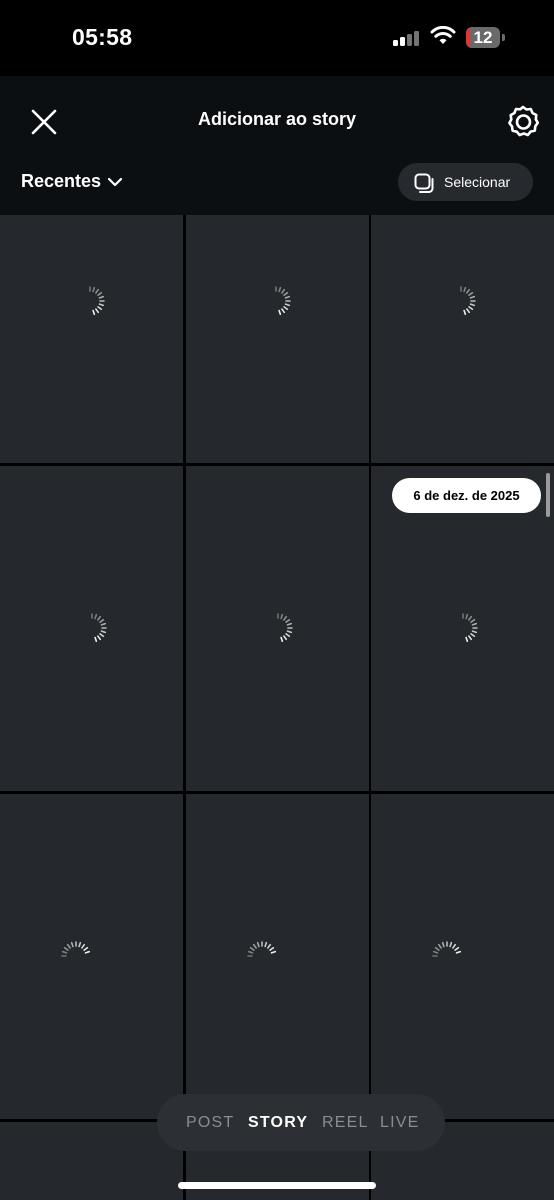  I want to click on mode-live: LIVE, so click(400, 1123).